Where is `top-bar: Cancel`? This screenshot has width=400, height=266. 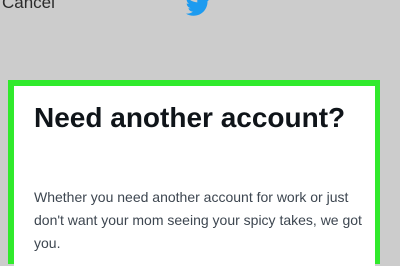 top-bar: Cancel is located at coordinates (200, 15).